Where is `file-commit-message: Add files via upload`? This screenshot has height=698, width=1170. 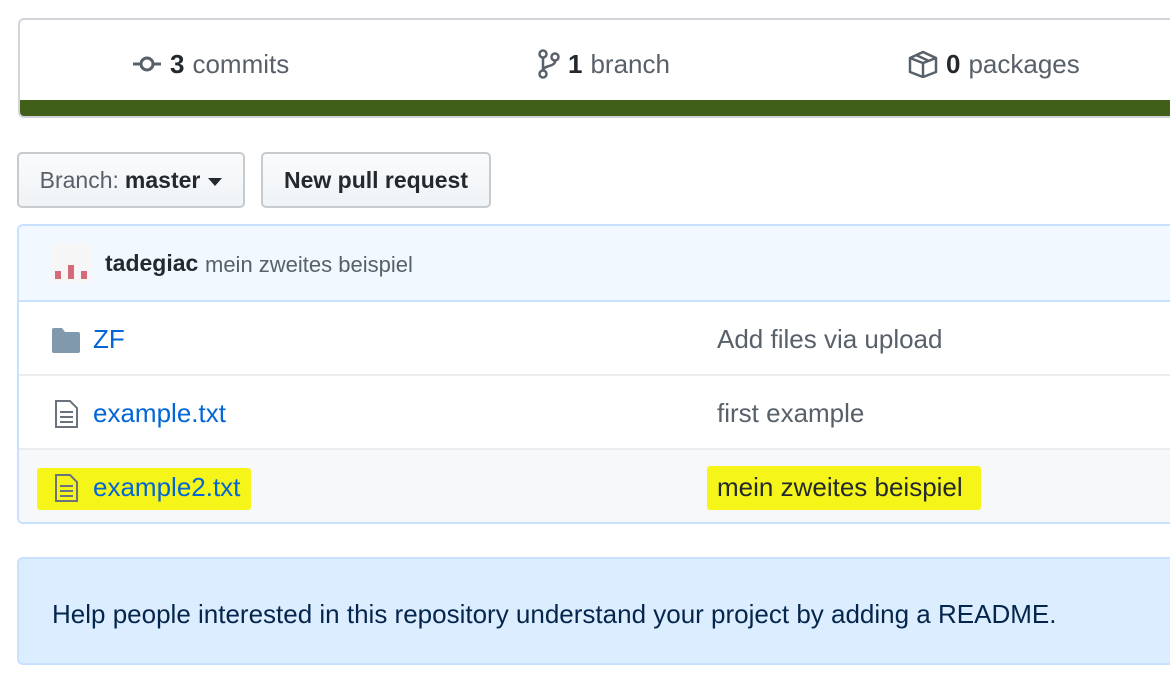 file-commit-message: Add files via upload is located at coordinates (829, 339).